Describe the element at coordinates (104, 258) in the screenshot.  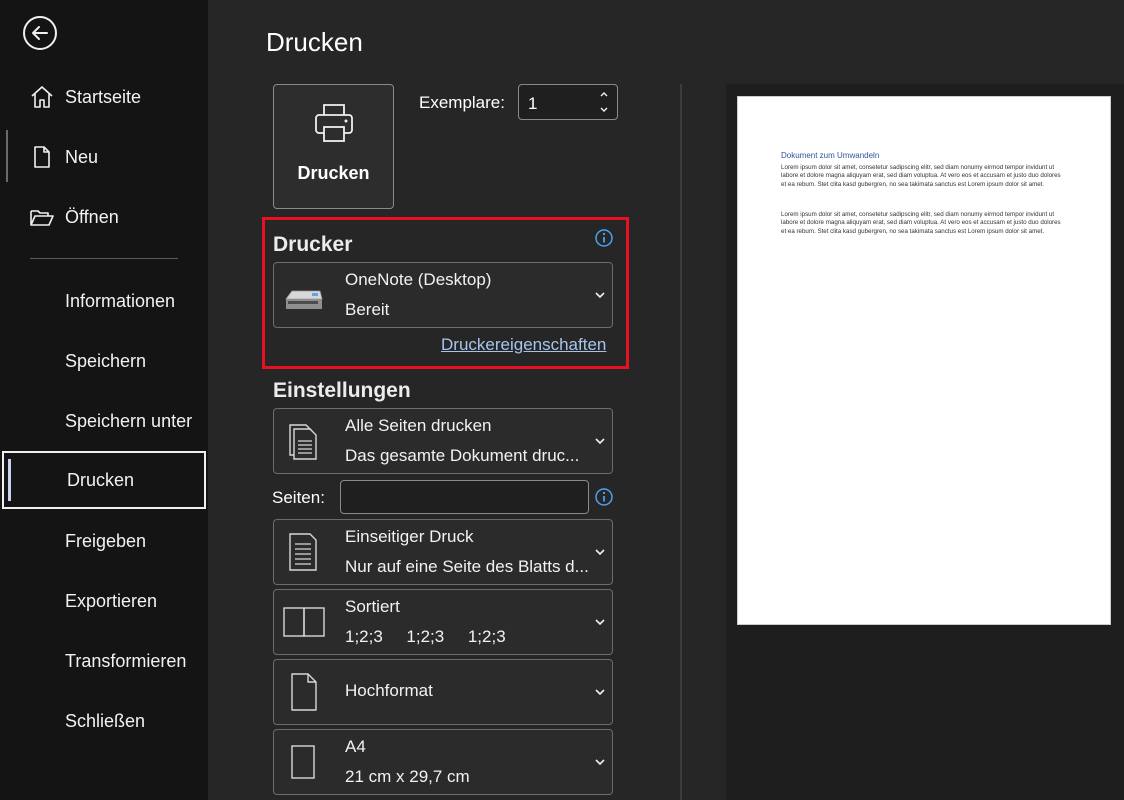
I see `nav-separator` at that location.